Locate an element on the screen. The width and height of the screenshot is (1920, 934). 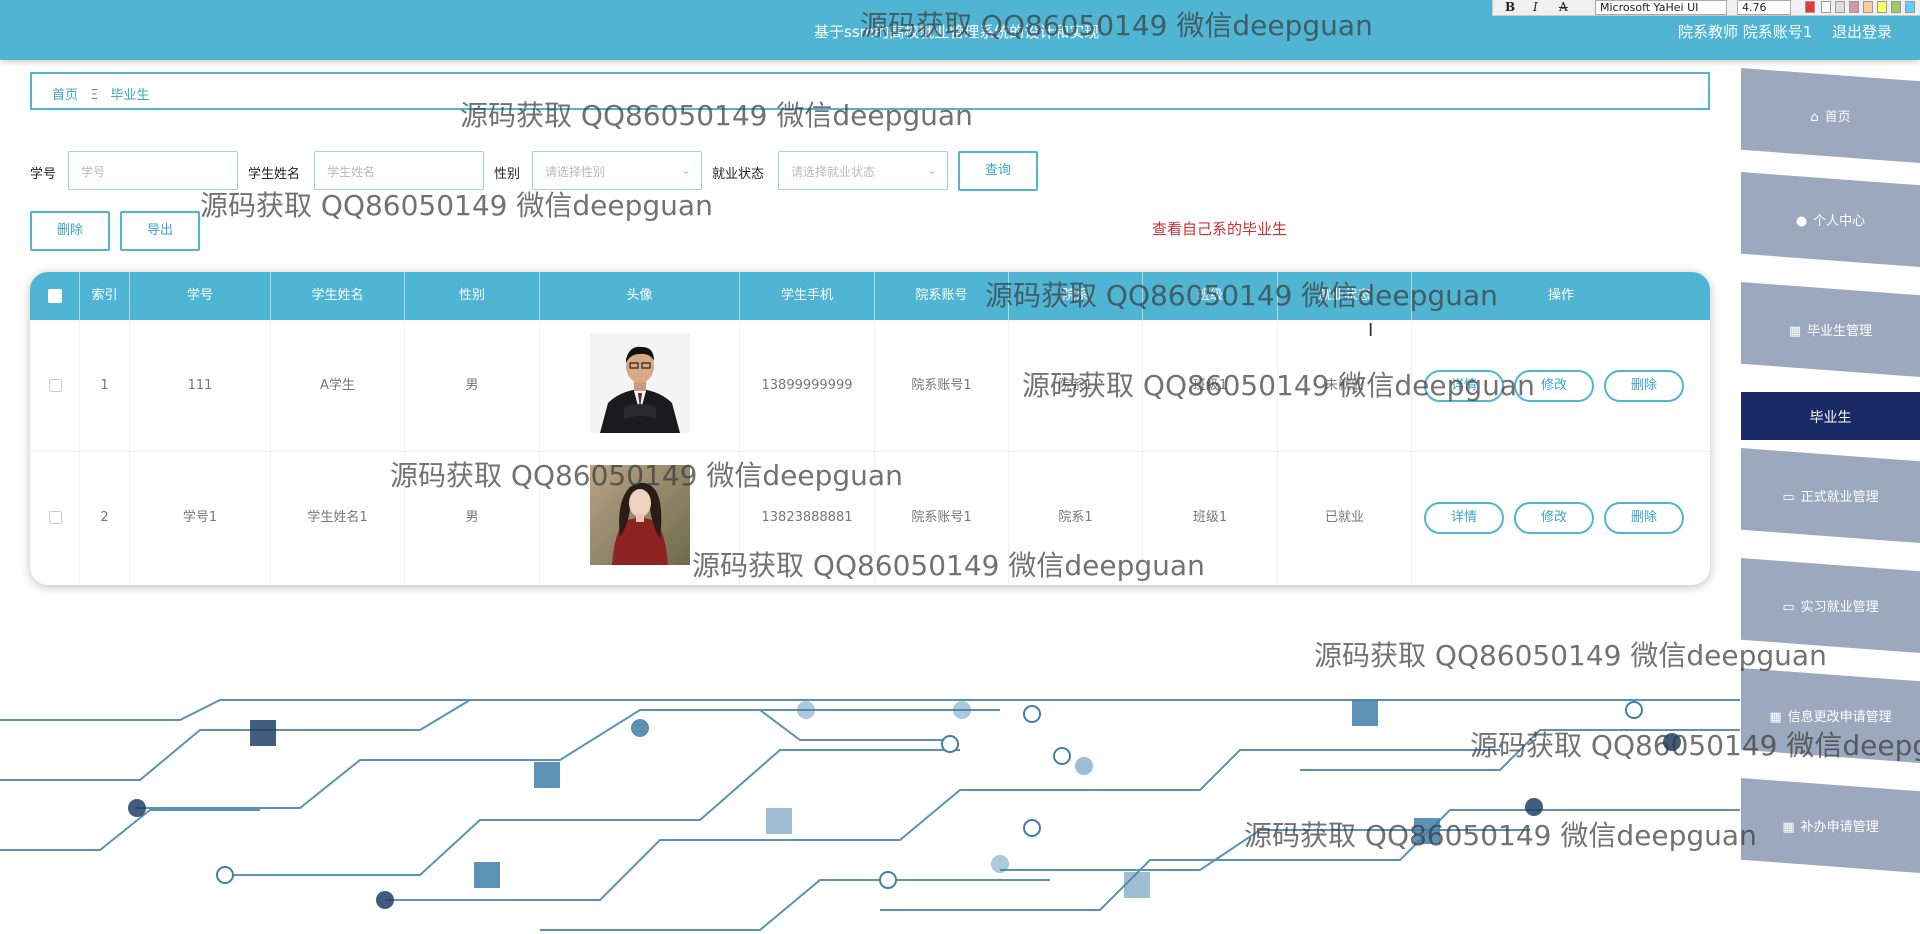
cell-phone: 13899999999 is located at coordinates (807, 386).